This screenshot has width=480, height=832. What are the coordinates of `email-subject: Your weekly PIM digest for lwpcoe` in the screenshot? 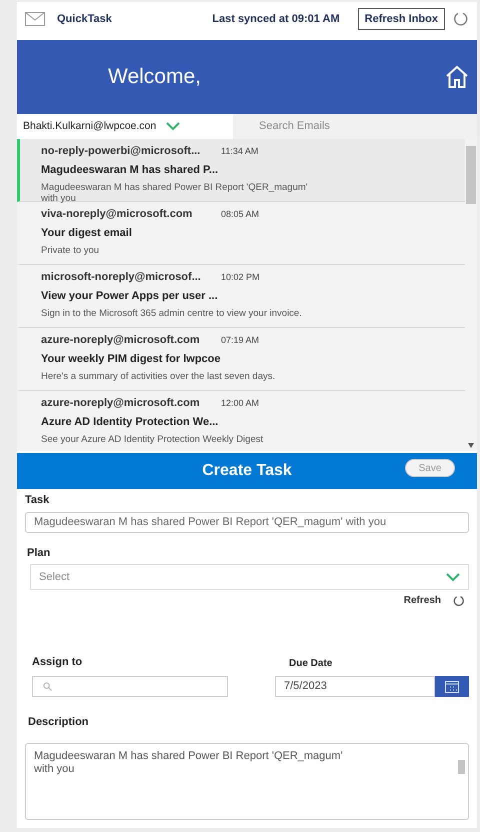 It's located at (131, 359).